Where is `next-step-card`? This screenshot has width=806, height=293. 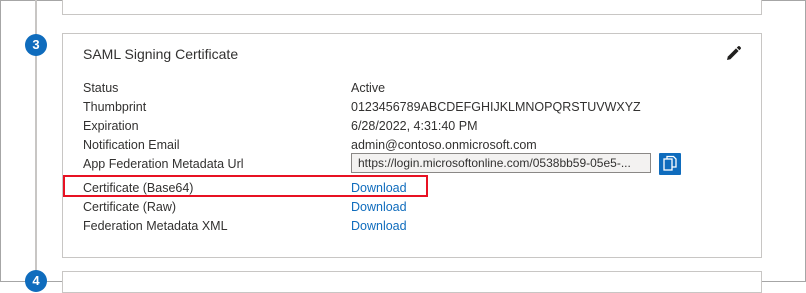 next-step-card is located at coordinates (412, 282).